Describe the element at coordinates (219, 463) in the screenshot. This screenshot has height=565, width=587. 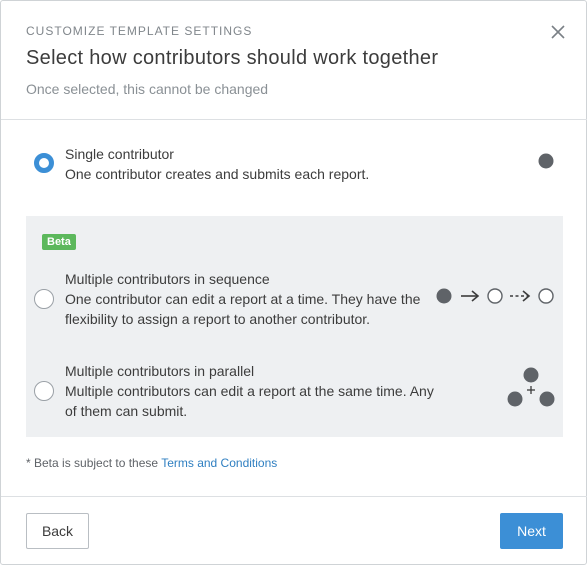
I see `terms-and-conditions-link: Terms and Conditions` at that location.